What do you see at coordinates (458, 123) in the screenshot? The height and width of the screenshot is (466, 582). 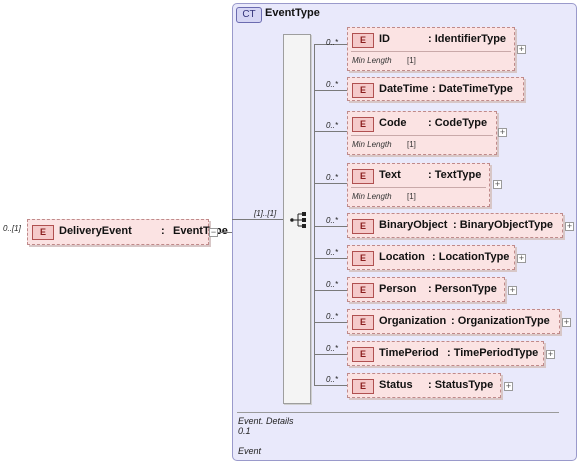 I see `element-type: : CodeType` at bounding box center [458, 123].